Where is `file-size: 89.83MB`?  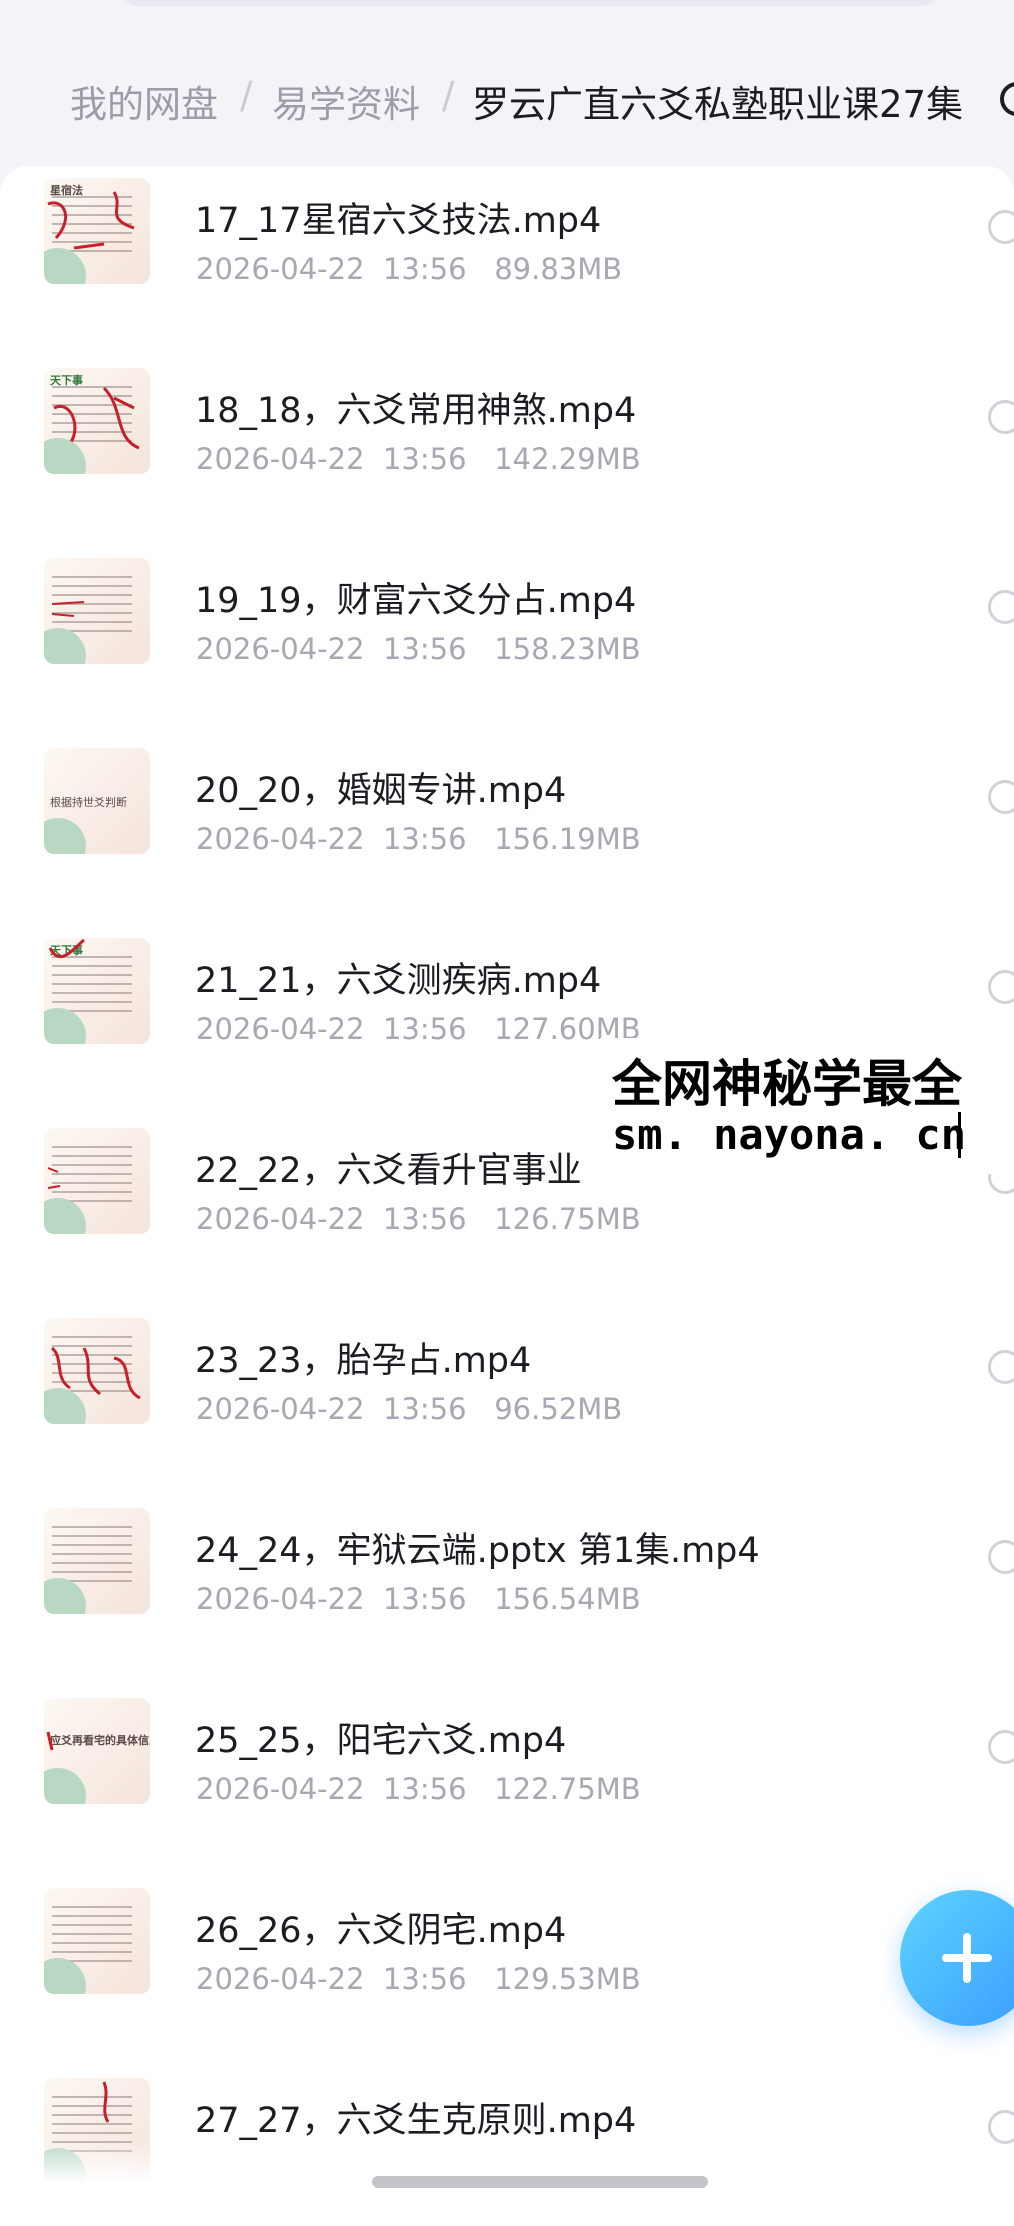 file-size: 89.83MB is located at coordinates (558, 269).